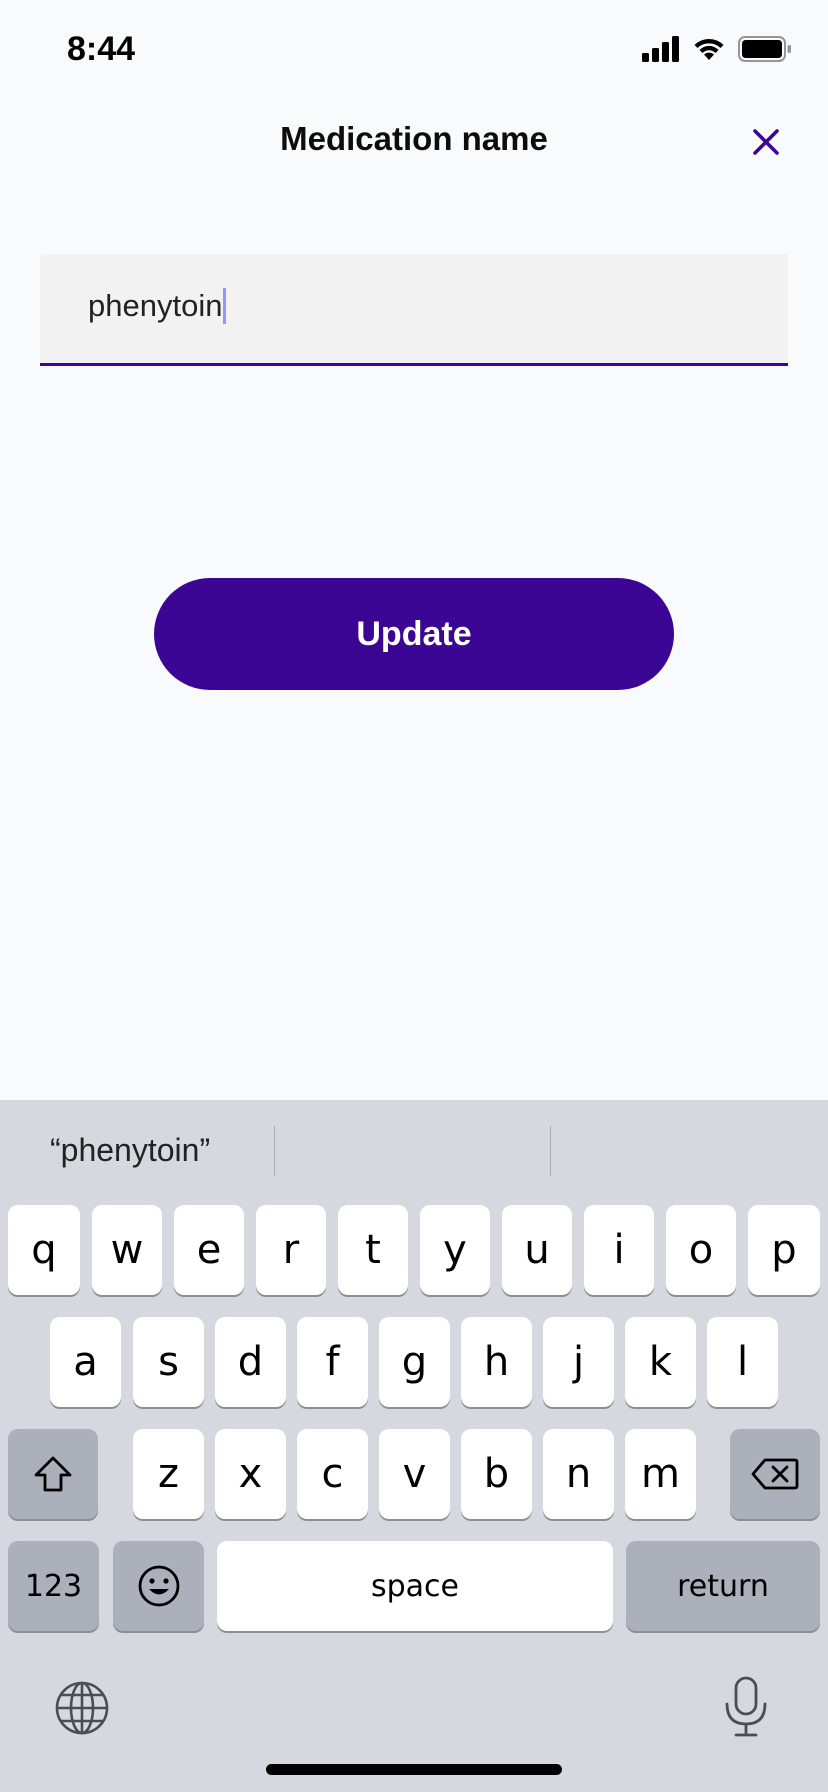 This screenshot has height=1792, width=828. I want to click on key-d: d, so click(250, 1362).